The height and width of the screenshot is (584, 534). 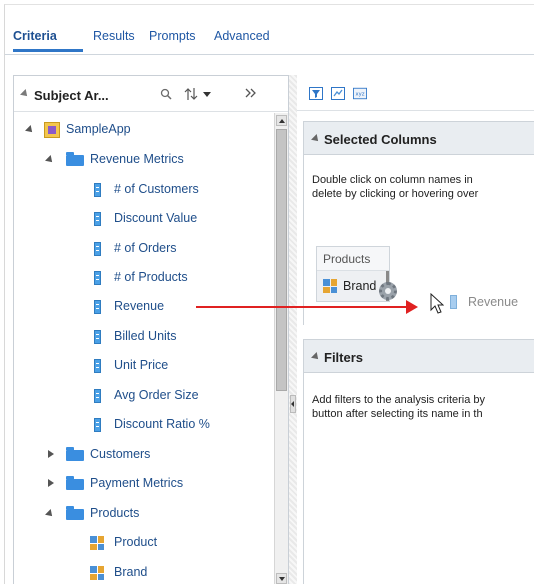 I want to click on xyz-label: xyz, so click(x=360, y=95).